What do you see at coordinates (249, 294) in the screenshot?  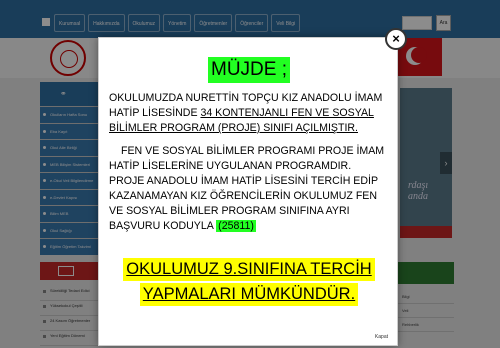 I see `cta-line-2: YAPMALARI MÜMKÜNDÜR.` at bounding box center [249, 294].